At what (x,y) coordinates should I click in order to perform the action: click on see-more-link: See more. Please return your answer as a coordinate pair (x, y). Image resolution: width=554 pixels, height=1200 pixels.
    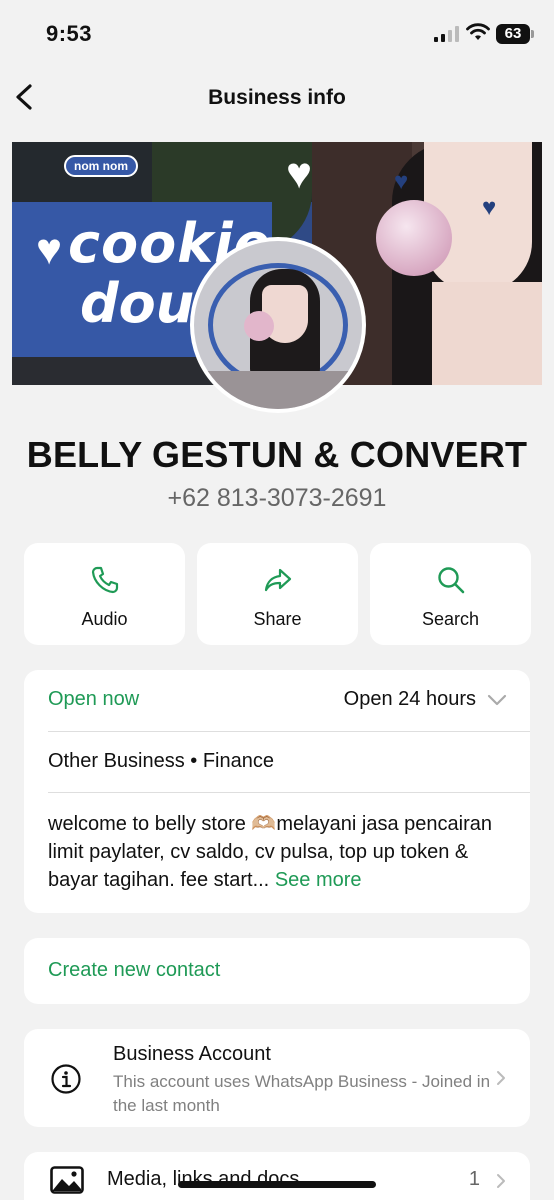
    Looking at the image, I should click on (318, 880).